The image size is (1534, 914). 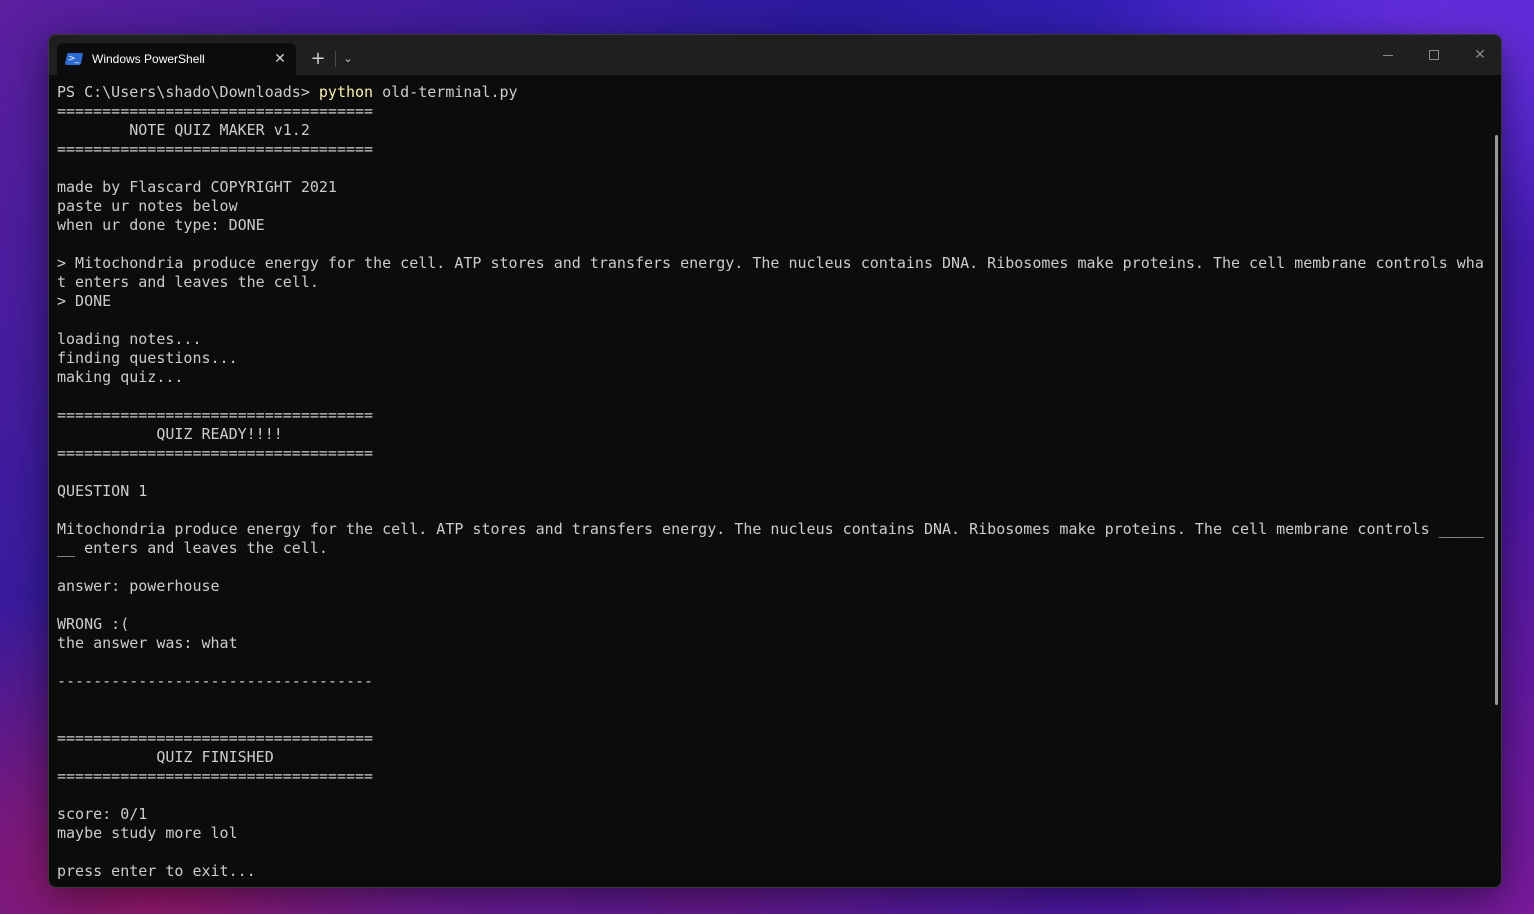 I want to click on new-tab-button: +, so click(x=318, y=58).